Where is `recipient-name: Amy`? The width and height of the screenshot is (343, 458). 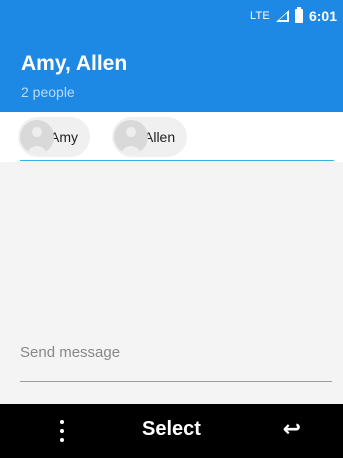 recipient-name: Amy is located at coordinates (64, 137).